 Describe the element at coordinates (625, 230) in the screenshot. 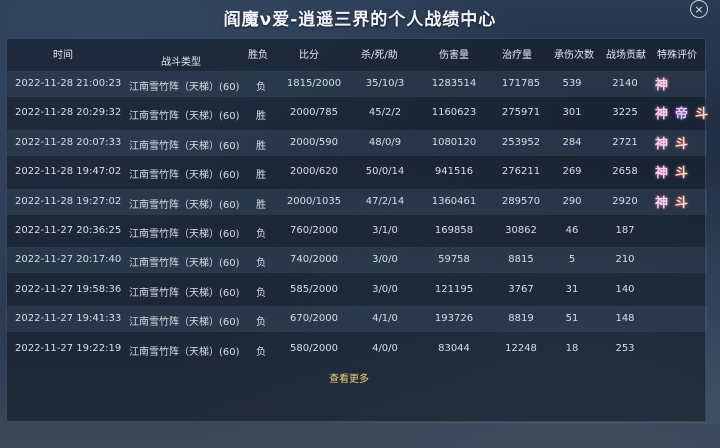

I see `cell-contribution: 187` at that location.